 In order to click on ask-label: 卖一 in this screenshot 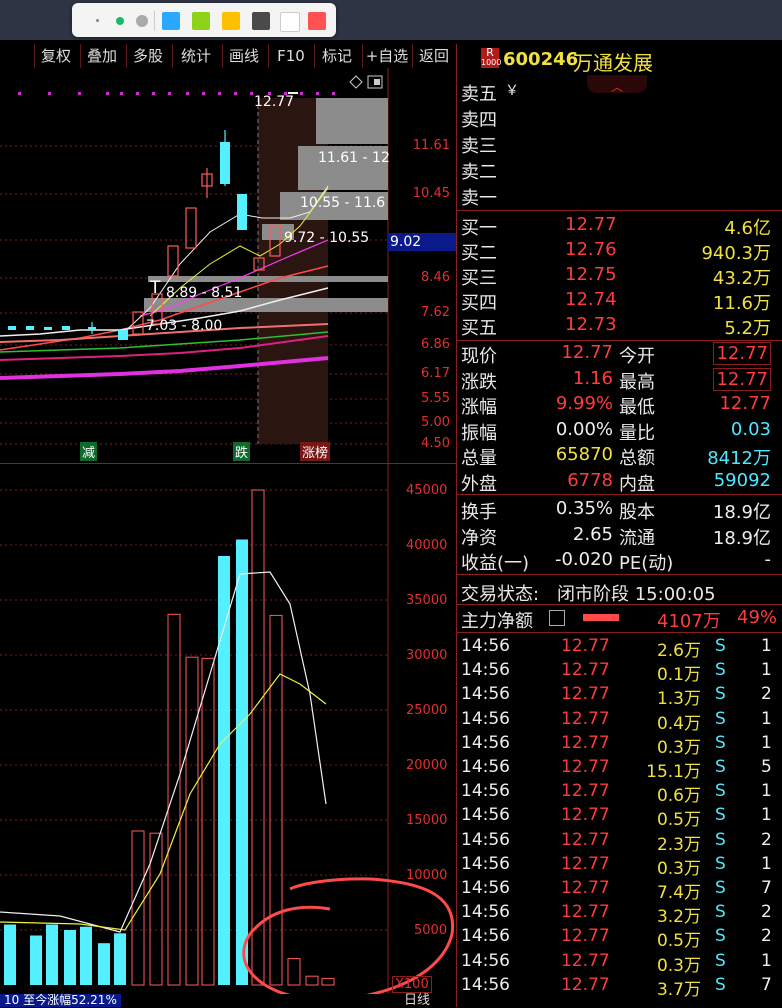, I will do `click(479, 198)`.